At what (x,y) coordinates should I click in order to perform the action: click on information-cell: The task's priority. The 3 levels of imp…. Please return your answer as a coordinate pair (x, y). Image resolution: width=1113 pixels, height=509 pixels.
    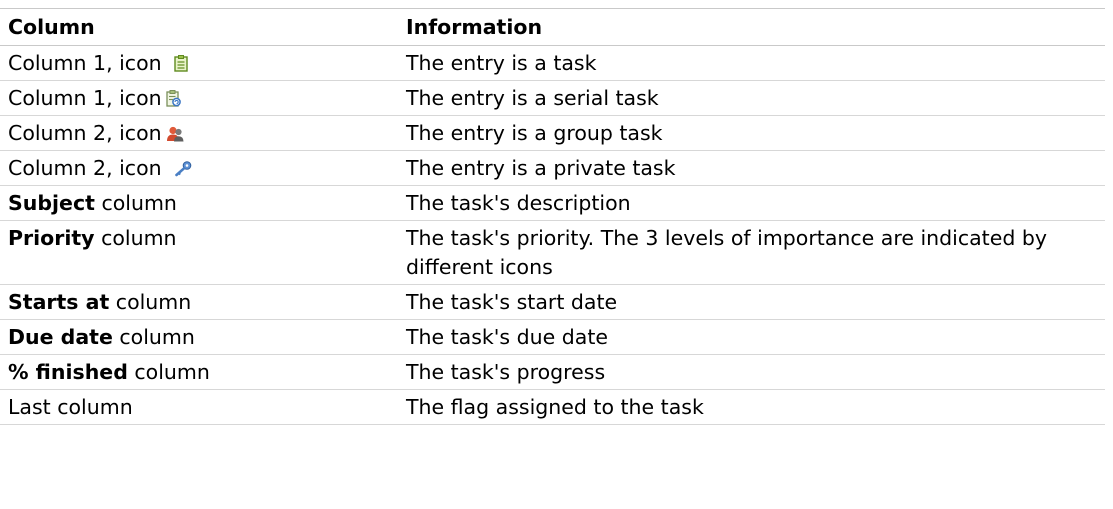
    Looking at the image, I should click on (751, 252).